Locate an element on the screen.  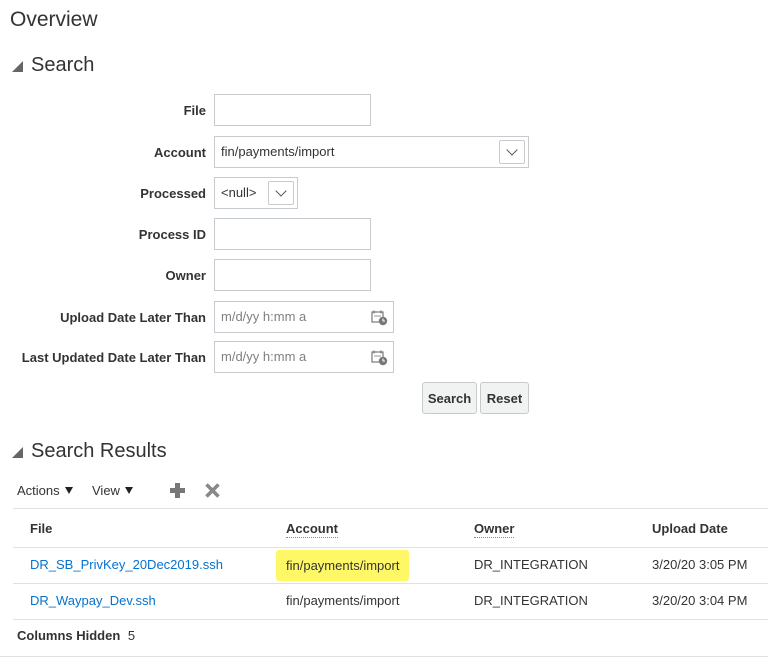
row-divider is located at coordinates (390, 619).